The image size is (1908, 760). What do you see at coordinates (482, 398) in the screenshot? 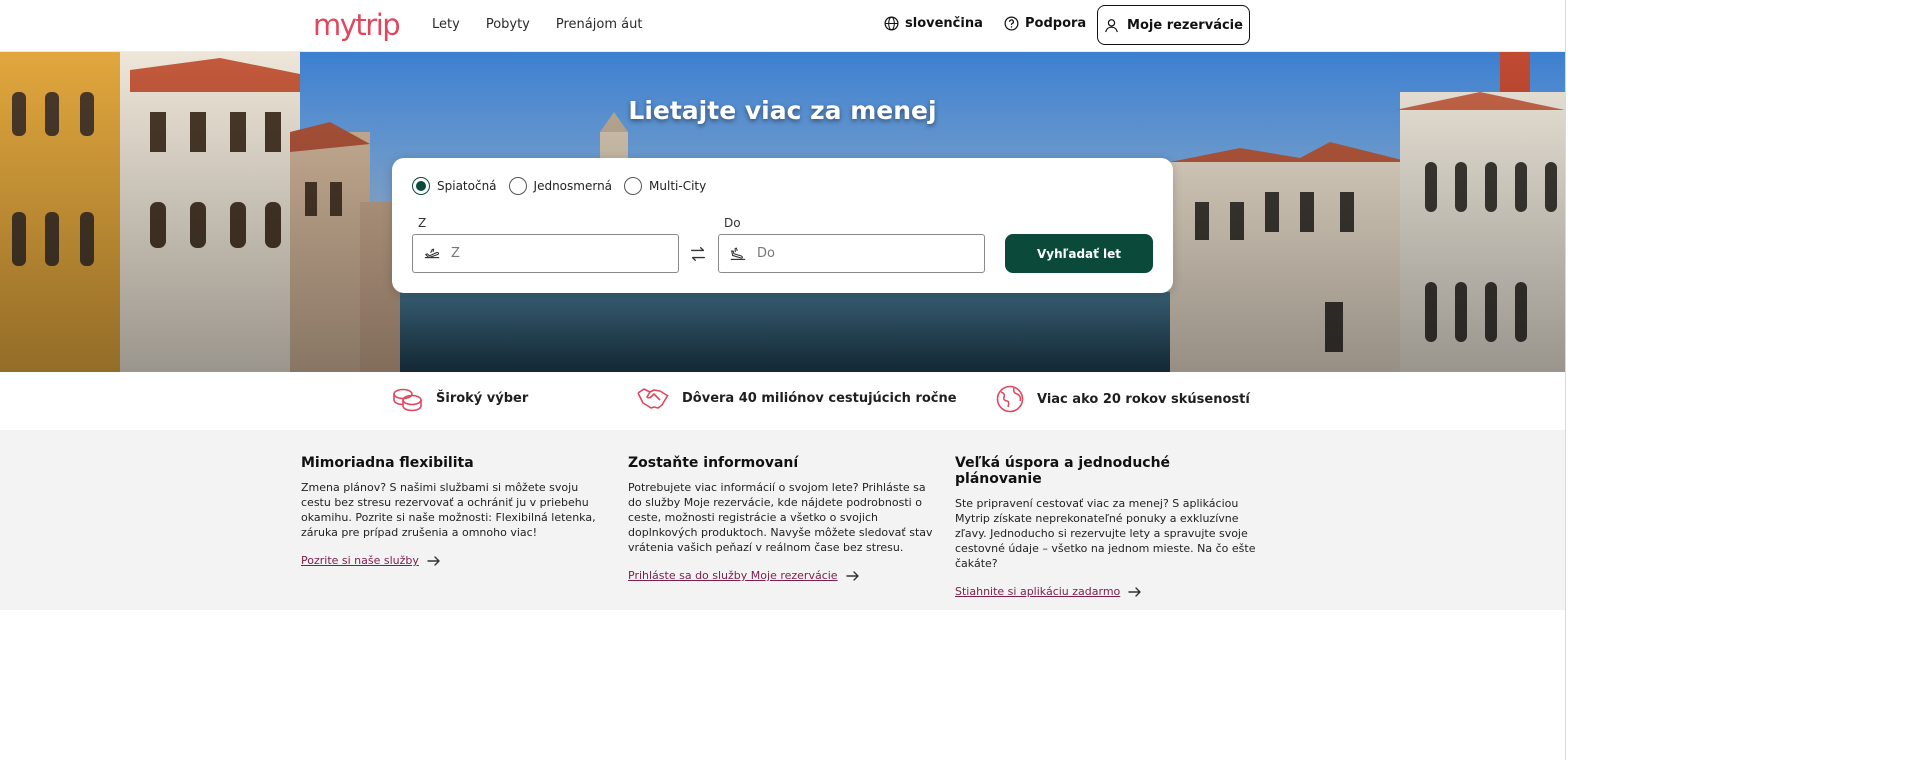
I see `usp-text: Široký výber` at bounding box center [482, 398].